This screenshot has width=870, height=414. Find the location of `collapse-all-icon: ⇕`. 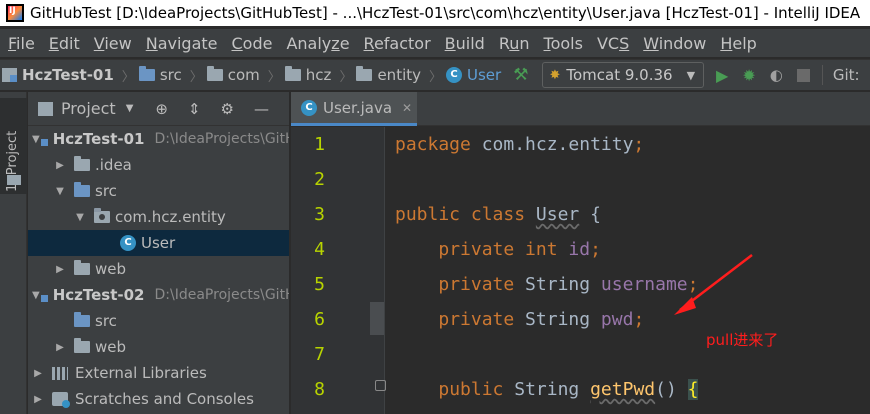

collapse-all-icon: ⇕ is located at coordinates (194, 109).